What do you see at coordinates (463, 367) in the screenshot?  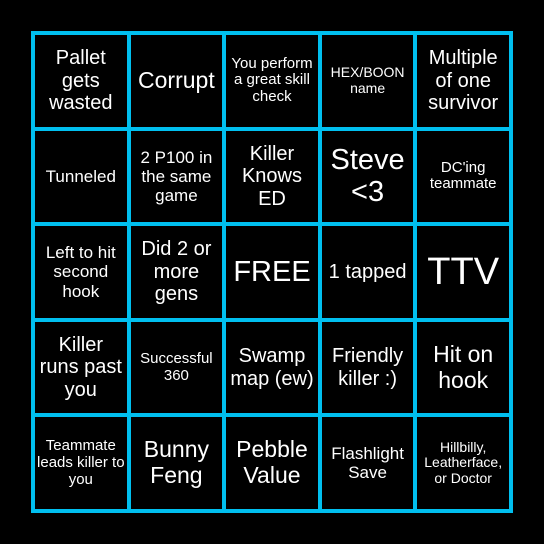 I see `bingo-cell: Hit on hook` at bounding box center [463, 367].